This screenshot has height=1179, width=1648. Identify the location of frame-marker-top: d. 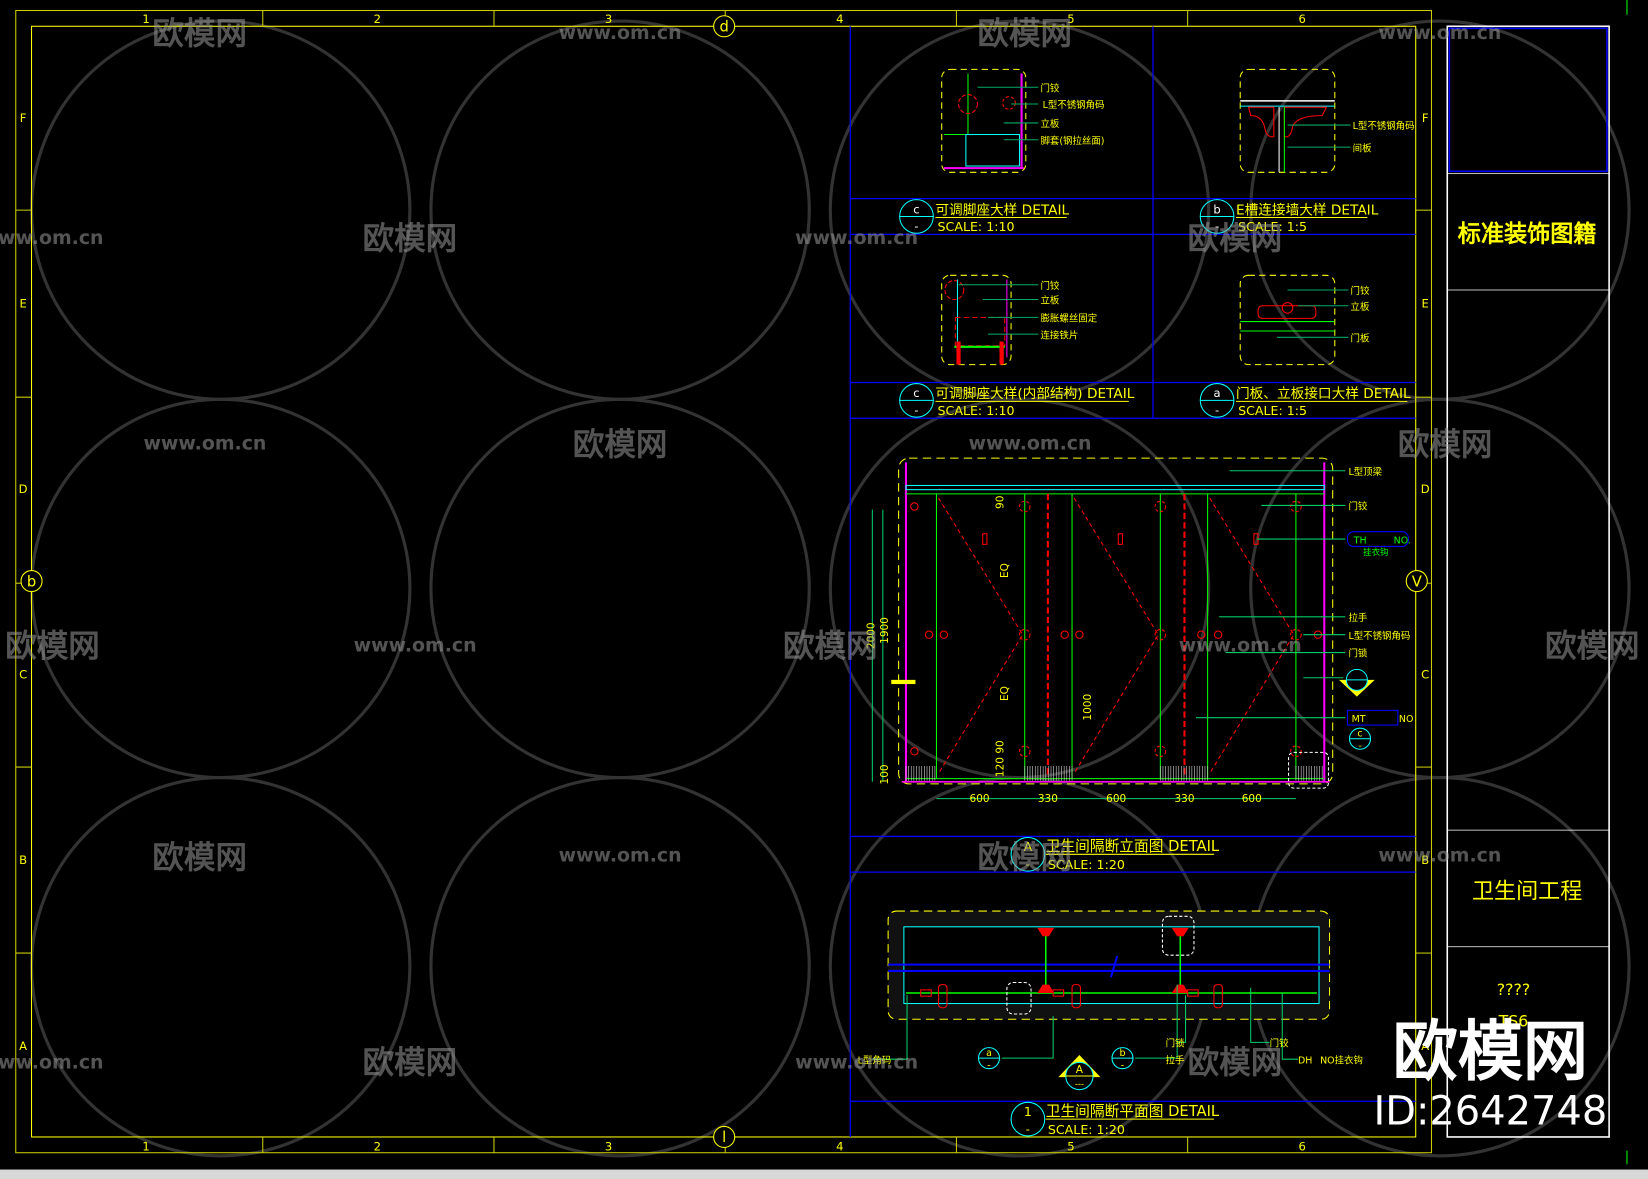
(724, 26).